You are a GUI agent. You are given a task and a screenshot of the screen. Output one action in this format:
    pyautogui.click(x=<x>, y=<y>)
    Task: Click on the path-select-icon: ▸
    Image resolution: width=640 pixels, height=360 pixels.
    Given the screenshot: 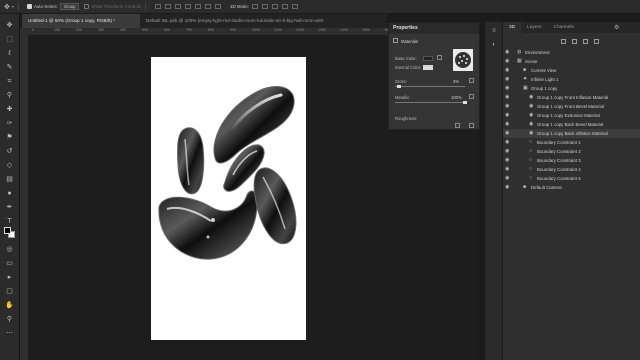 What is the action you would take?
    pyautogui.click(x=9, y=277)
    